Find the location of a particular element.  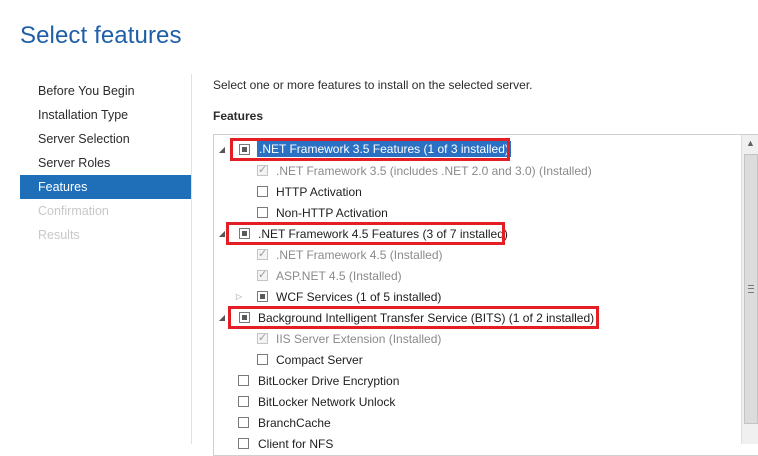

feature-label: HTTP Activation is located at coordinates (319, 192).